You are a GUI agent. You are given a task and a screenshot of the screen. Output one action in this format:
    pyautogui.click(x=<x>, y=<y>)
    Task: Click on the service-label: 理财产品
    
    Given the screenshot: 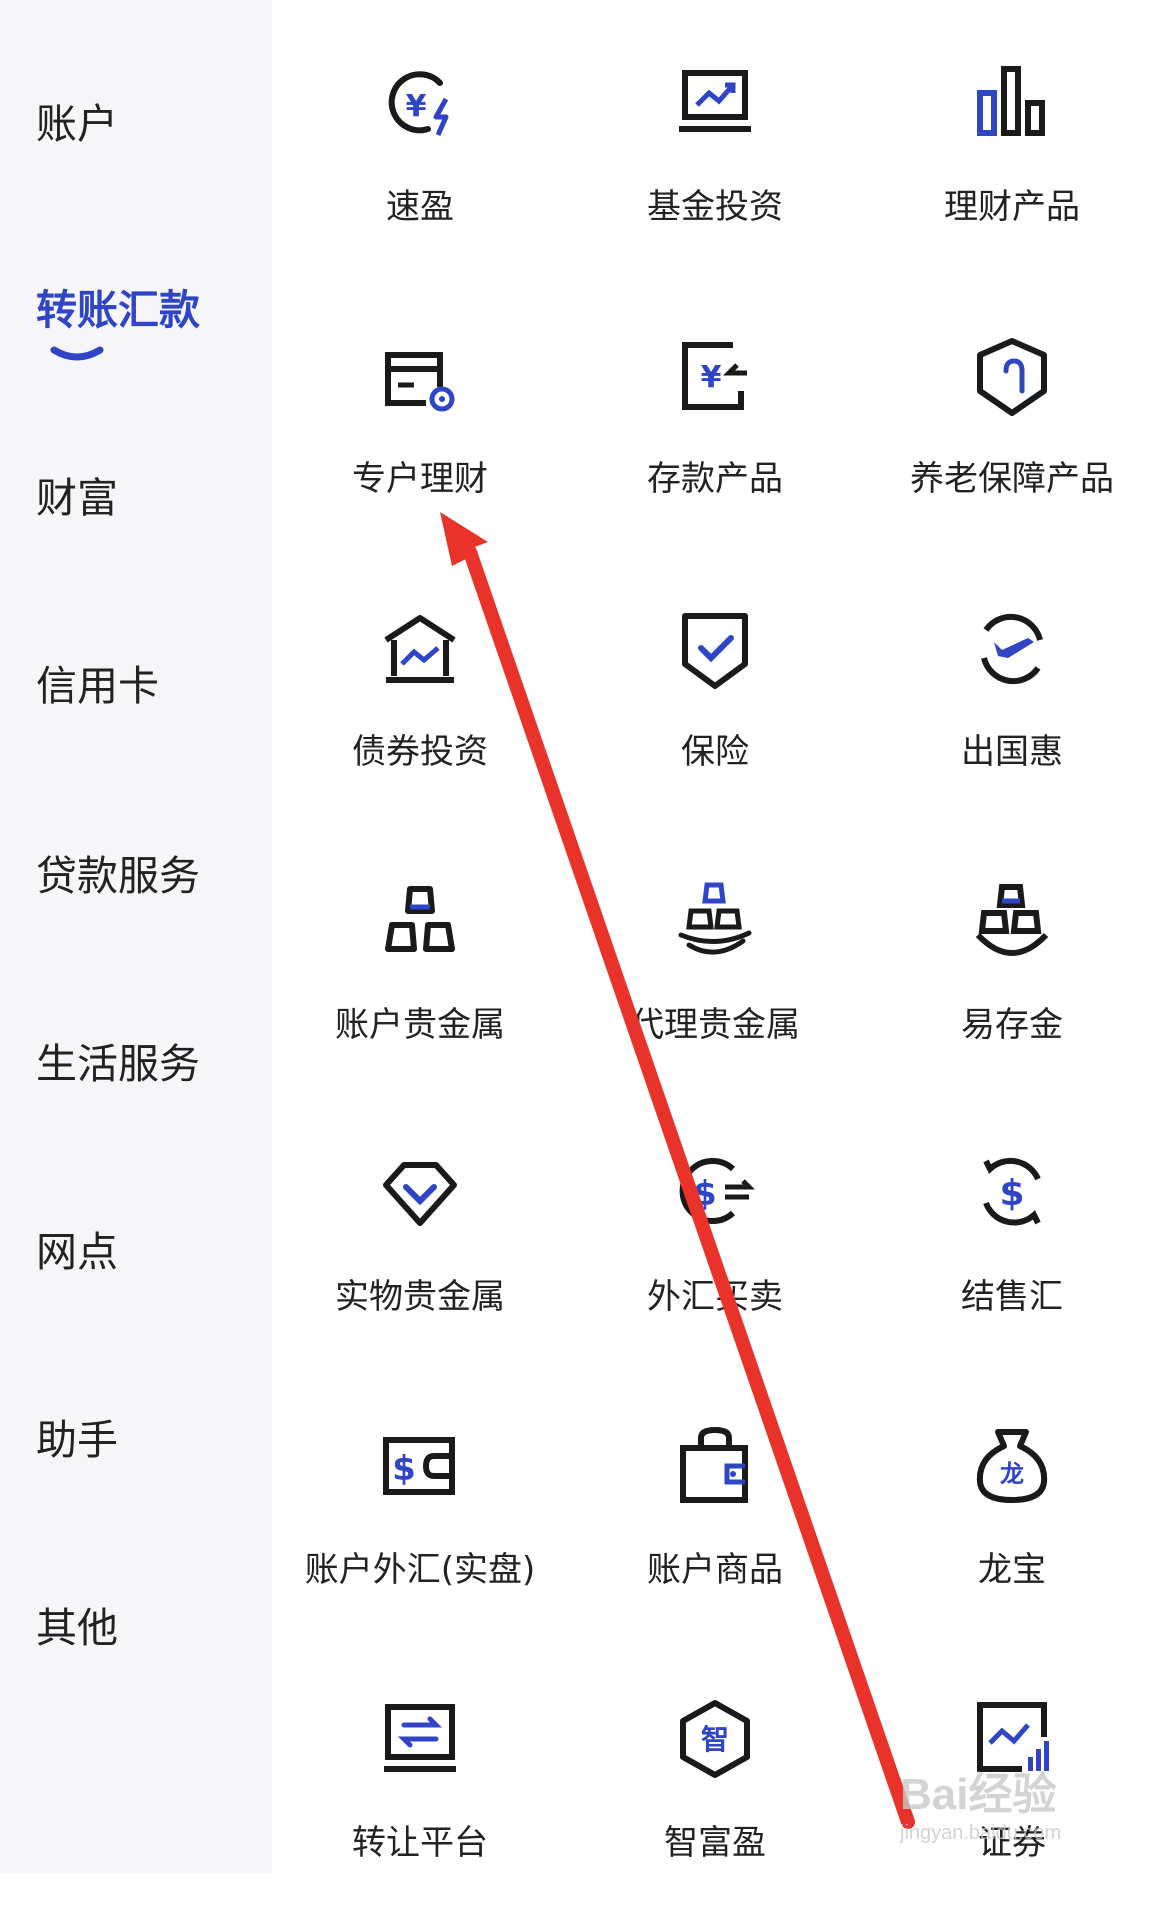 What is the action you would take?
    pyautogui.click(x=1012, y=207)
    